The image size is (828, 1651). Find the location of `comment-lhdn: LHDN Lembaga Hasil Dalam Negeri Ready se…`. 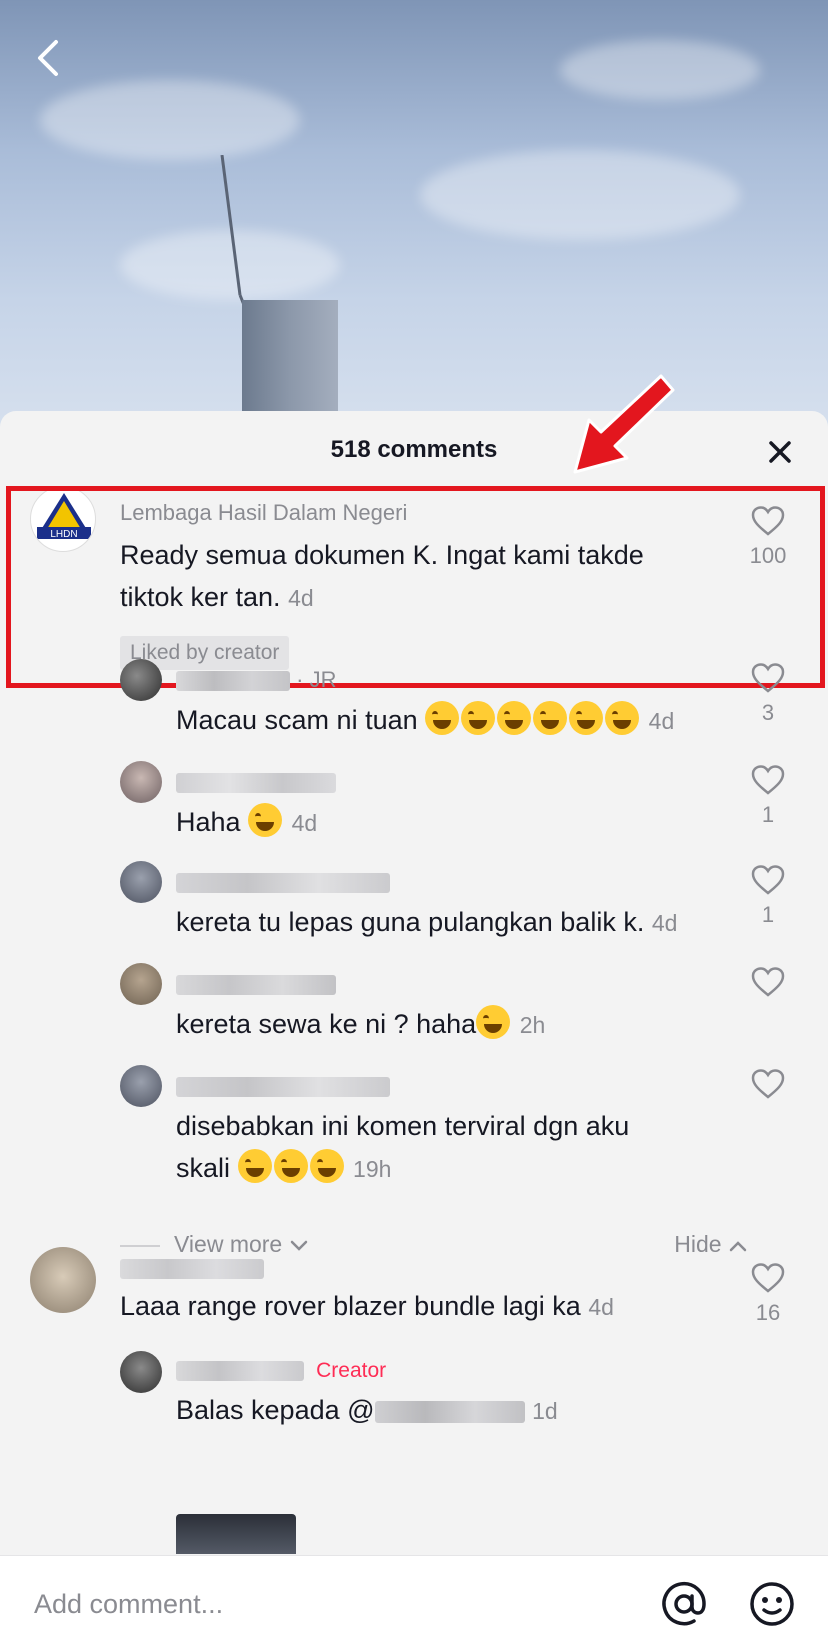

comment-lhdn: LHDN Lembaga Hasil Dalam Negeri Ready se… is located at coordinates (414, 586).